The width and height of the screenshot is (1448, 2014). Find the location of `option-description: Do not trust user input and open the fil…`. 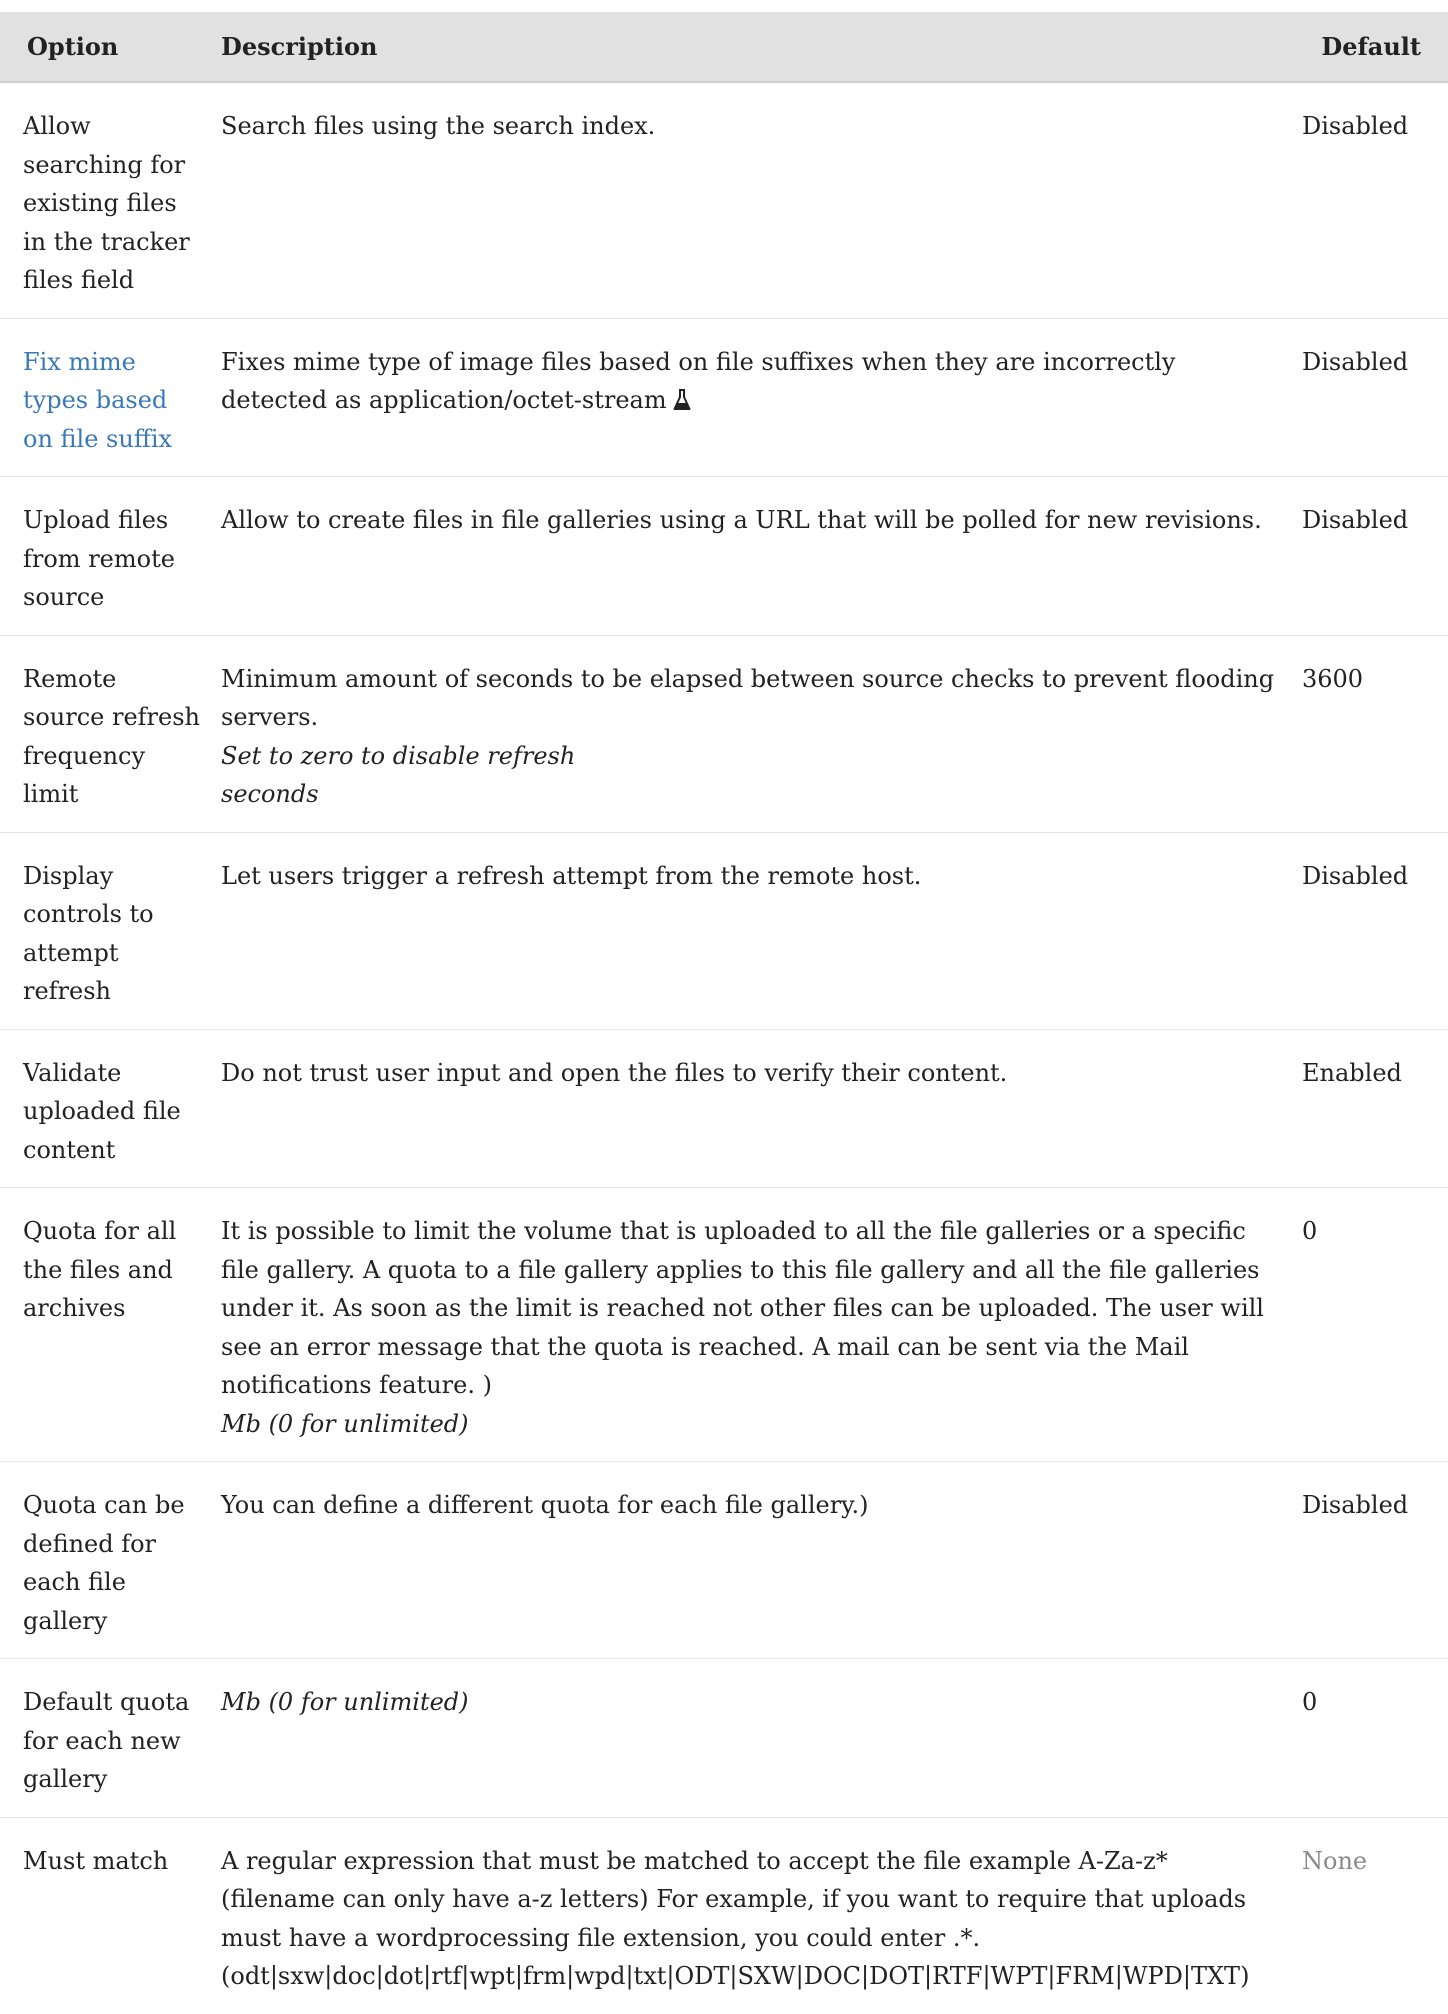

option-description: Do not trust user input and open the fil… is located at coordinates (751, 1108).